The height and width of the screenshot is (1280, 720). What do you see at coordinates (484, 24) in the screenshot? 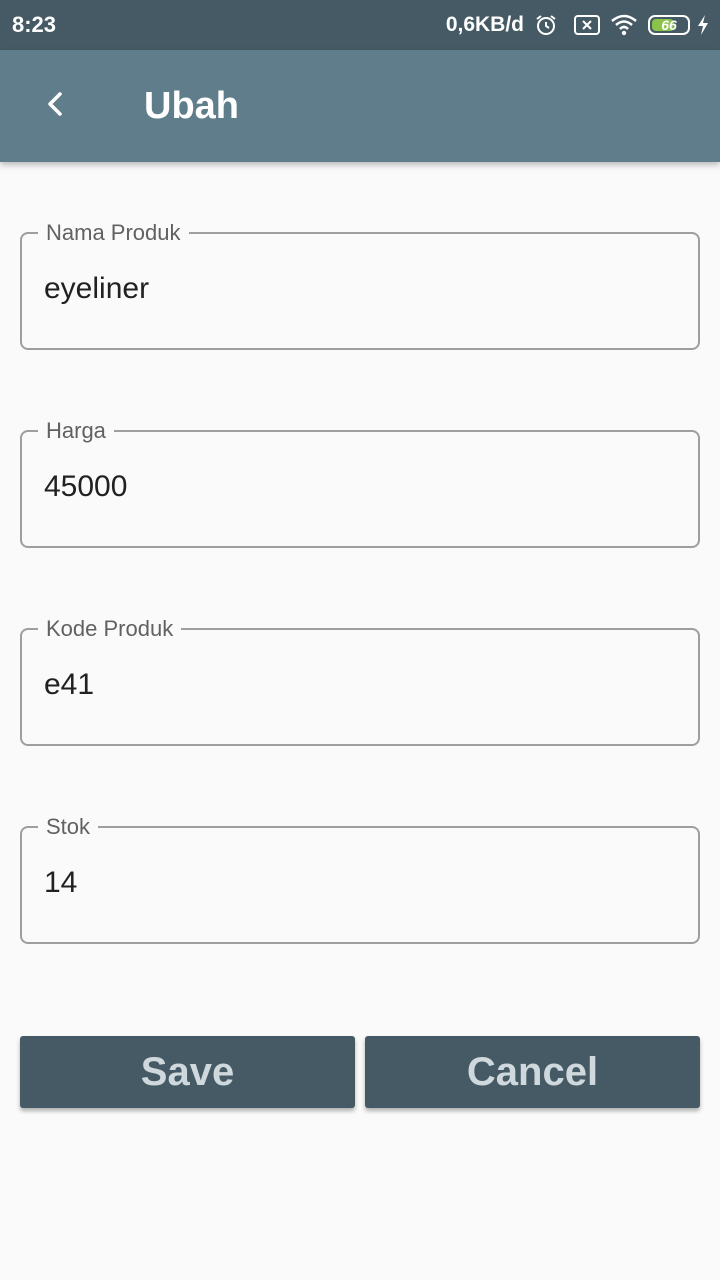
I see `network-speed: 0,6KB/d` at bounding box center [484, 24].